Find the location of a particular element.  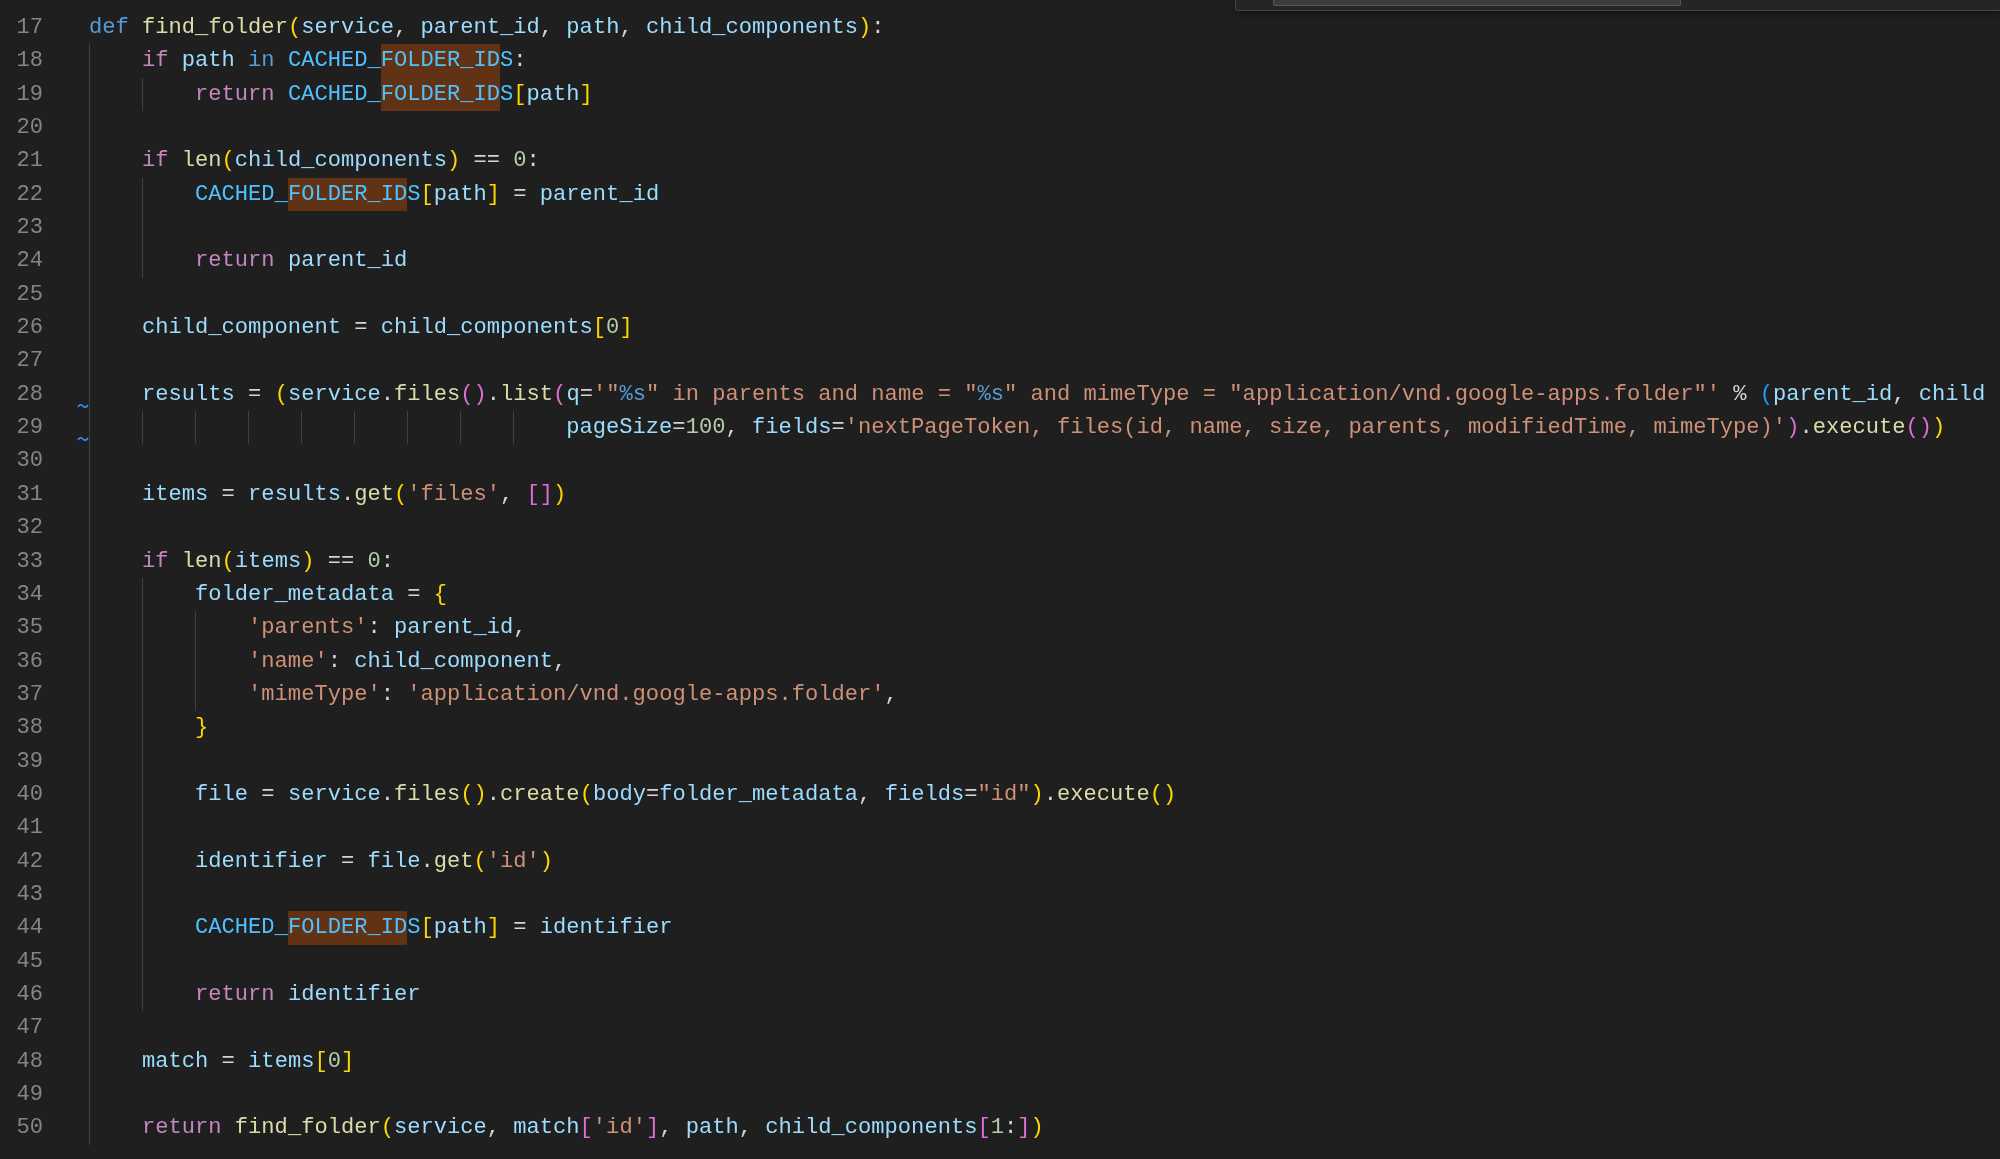

code-line: CACHED_FOLDER_IDS[path] = identifier is located at coordinates (381, 928).